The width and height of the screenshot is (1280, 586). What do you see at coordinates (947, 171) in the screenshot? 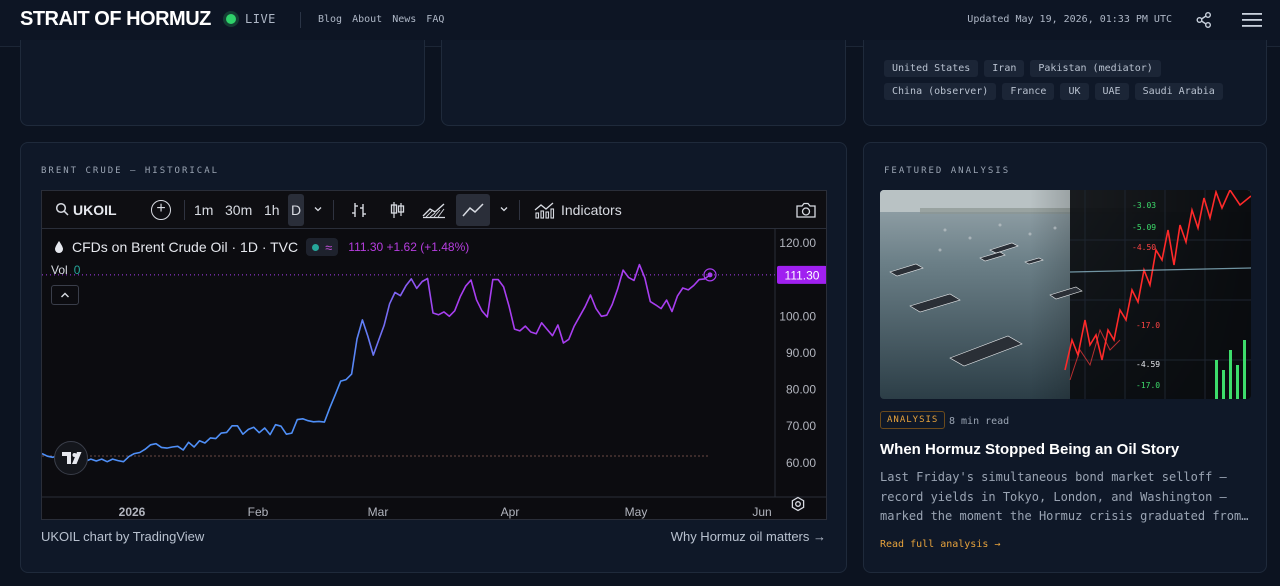
I see `featured-card-label: FEATURED ANALYSIS` at bounding box center [947, 171].